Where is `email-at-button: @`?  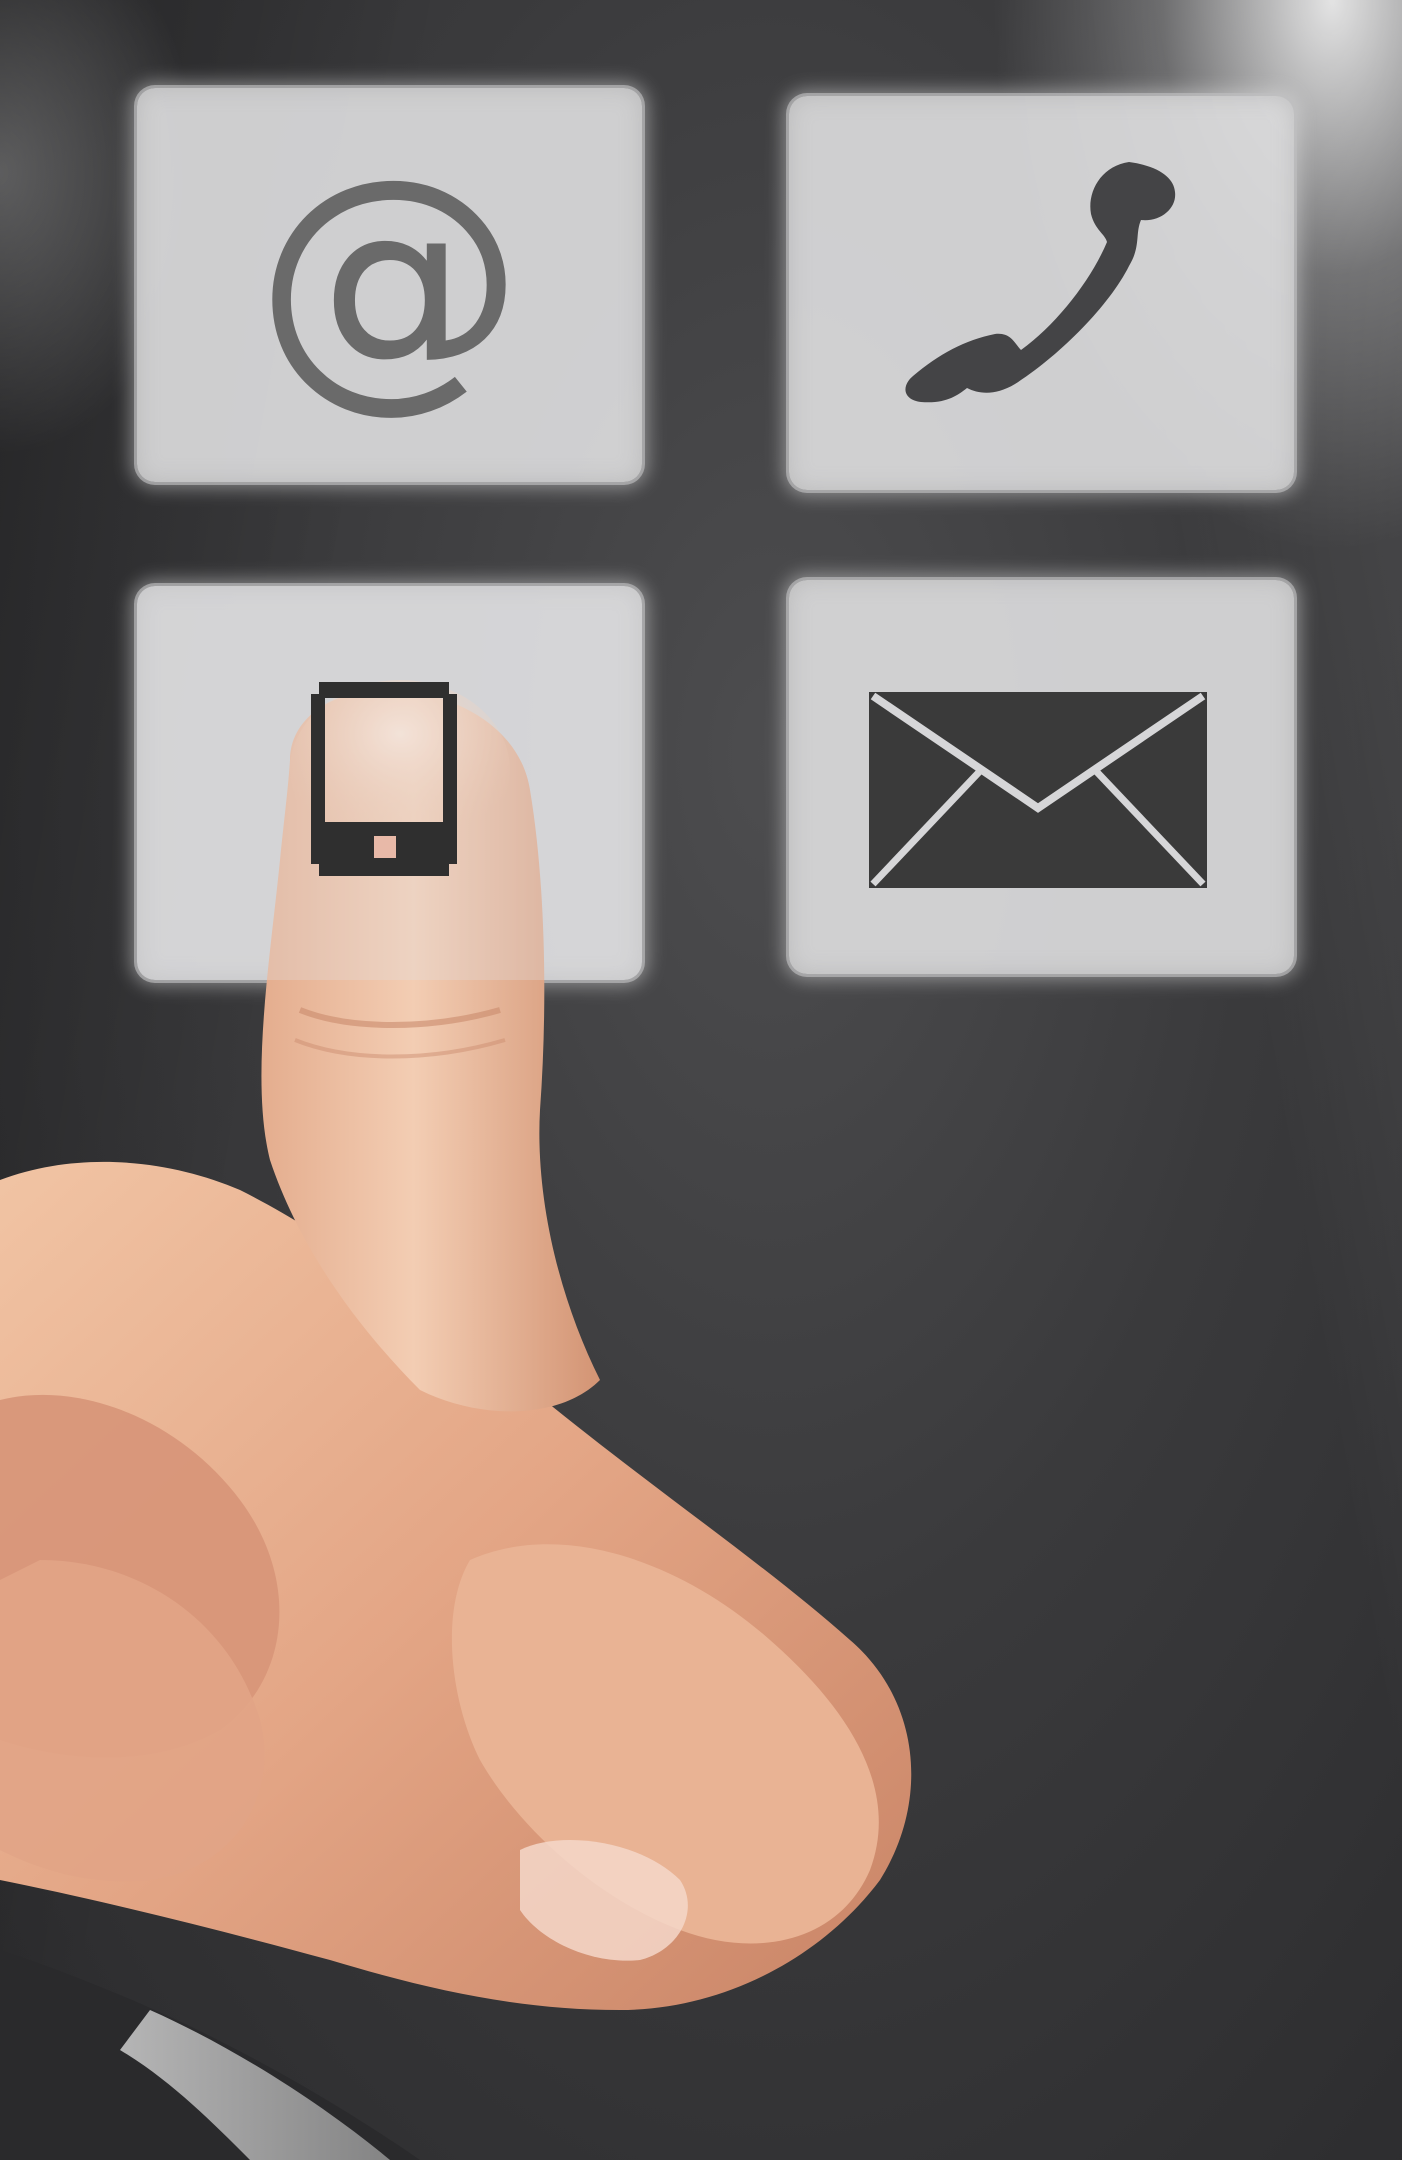
email-at-button: @ is located at coordinates (389, 285).